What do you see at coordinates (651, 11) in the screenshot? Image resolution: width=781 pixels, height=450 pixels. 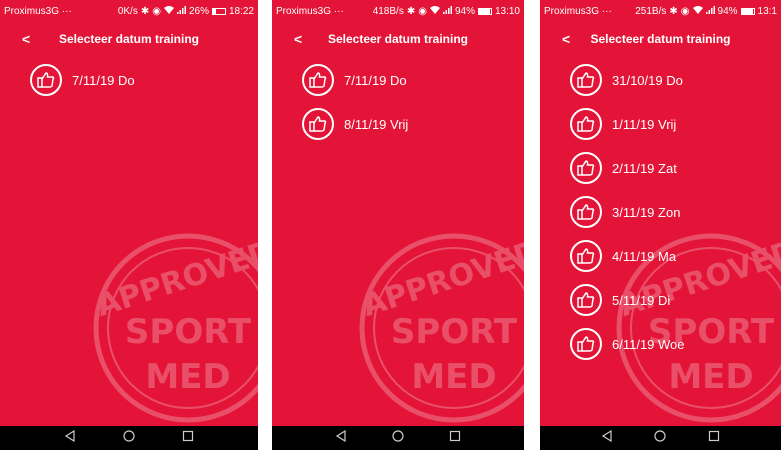 I see `network-speed: 251B/s` at bounding box center [651, 11].